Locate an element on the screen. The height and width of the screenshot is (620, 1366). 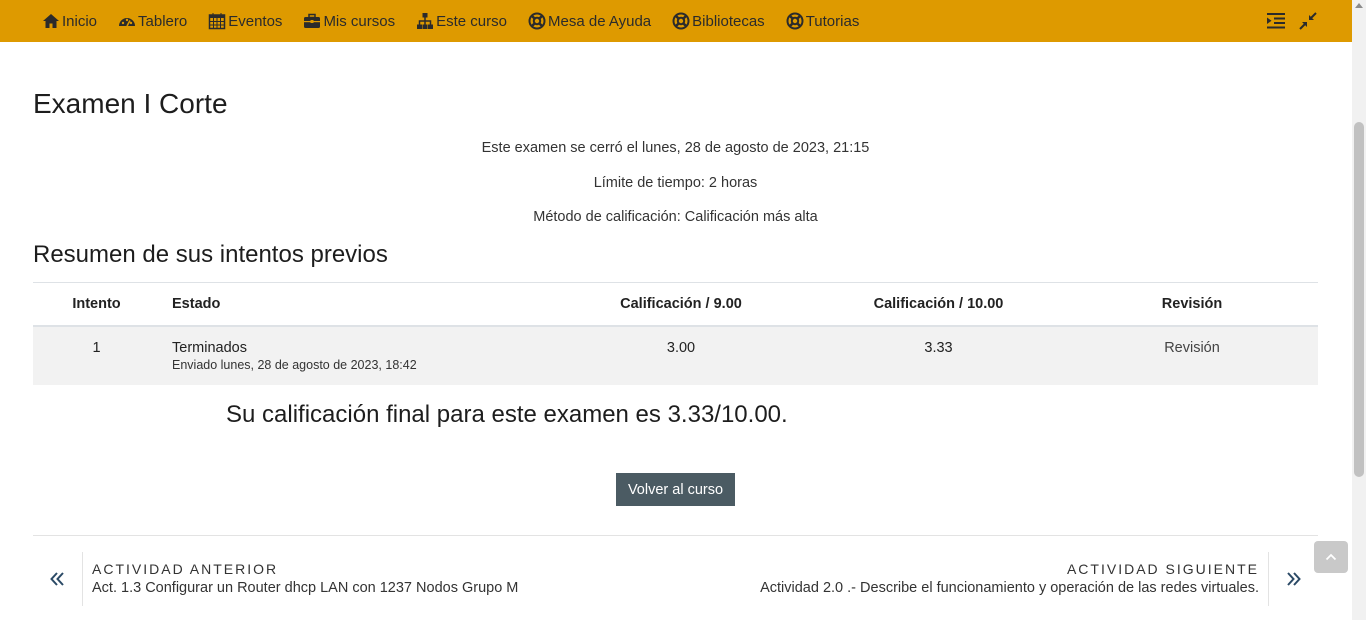
page-scrollbar is located at coordinates (1359, 310).